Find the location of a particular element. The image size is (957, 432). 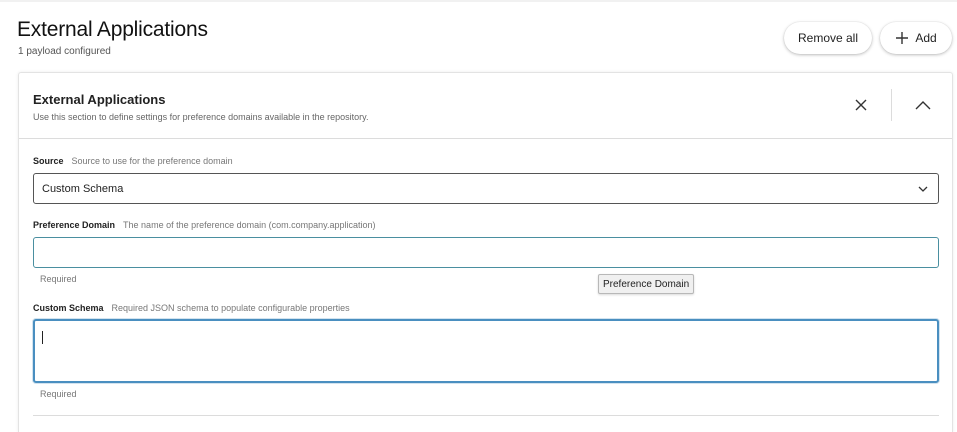

close-icon is located at coordinates (861, 105).